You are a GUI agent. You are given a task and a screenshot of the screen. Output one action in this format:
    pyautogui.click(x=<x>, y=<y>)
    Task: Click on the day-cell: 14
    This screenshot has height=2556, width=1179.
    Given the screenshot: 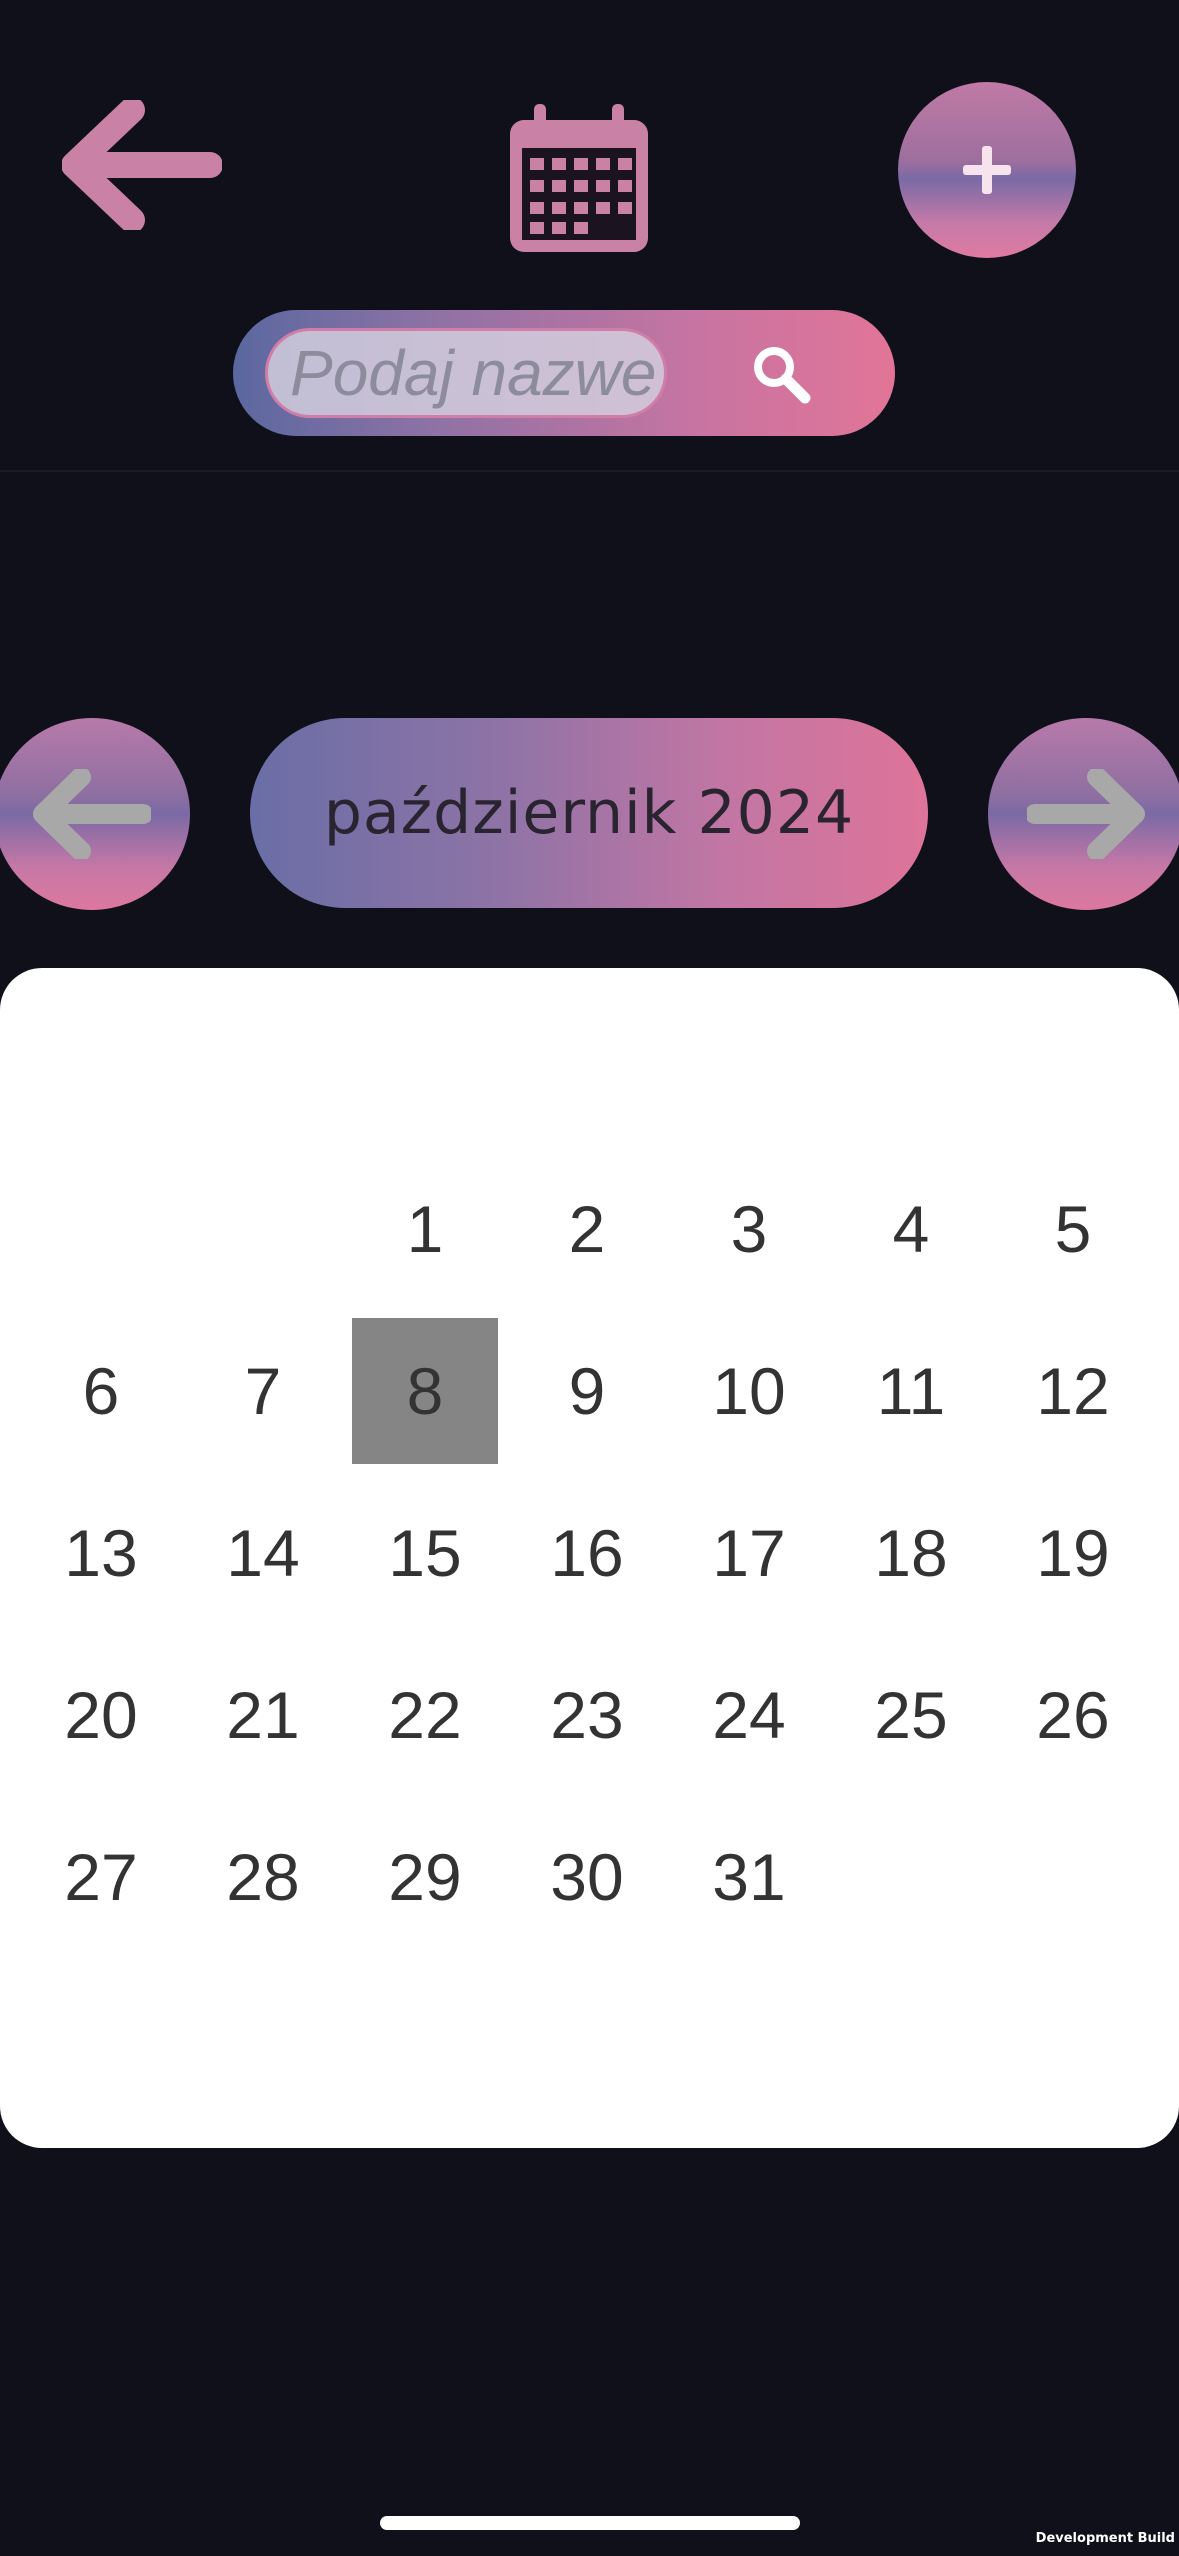 What is the action you would take?
    pyautogui.click(x=263, y=1553)
    